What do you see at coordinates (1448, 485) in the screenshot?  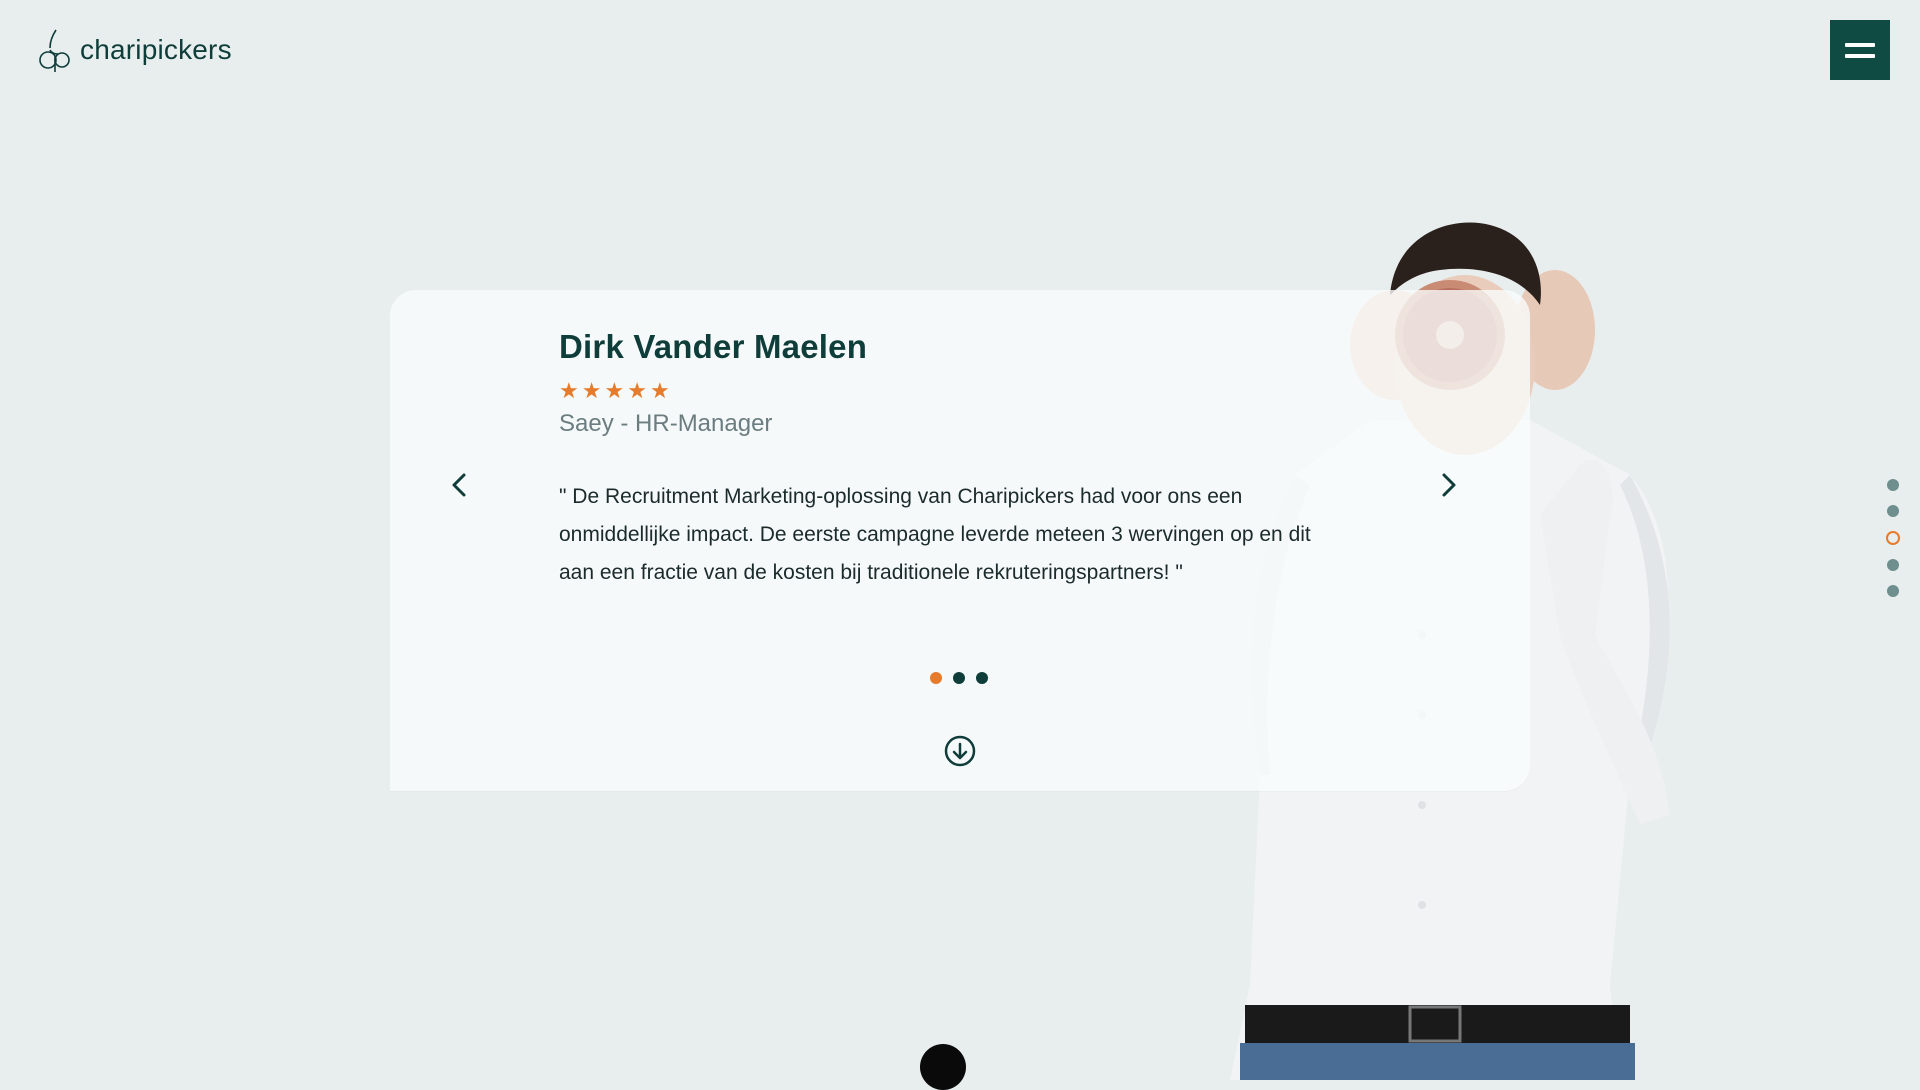 I see `chevron-right-icon` at bounding box center [1448, 485].